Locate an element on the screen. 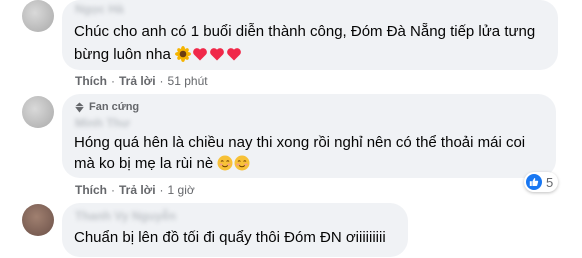 The width and height of the screenshot is (582, 258). comment-author: Ngọc Hà is located at coordinates (99, 9).